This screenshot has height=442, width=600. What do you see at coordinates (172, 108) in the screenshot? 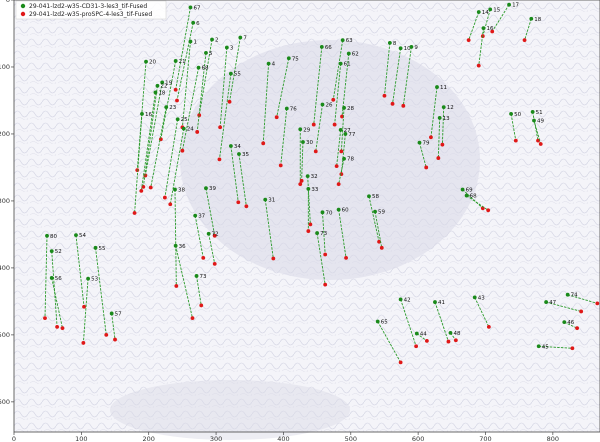
I see `point-label: 23` at bounding box center [172, 108].